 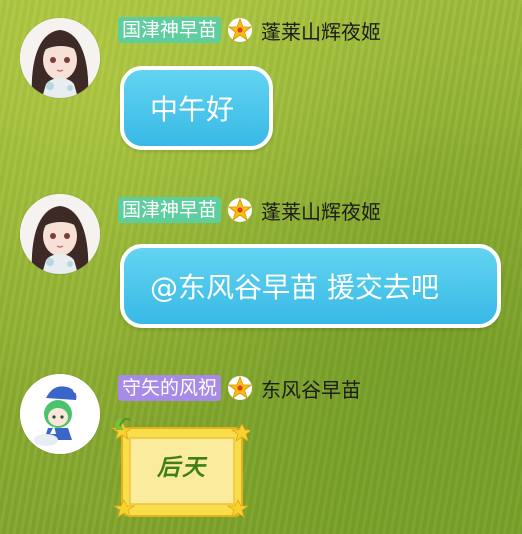 I want to click on message-bubble: 中午好, so click(x=196, y=108).